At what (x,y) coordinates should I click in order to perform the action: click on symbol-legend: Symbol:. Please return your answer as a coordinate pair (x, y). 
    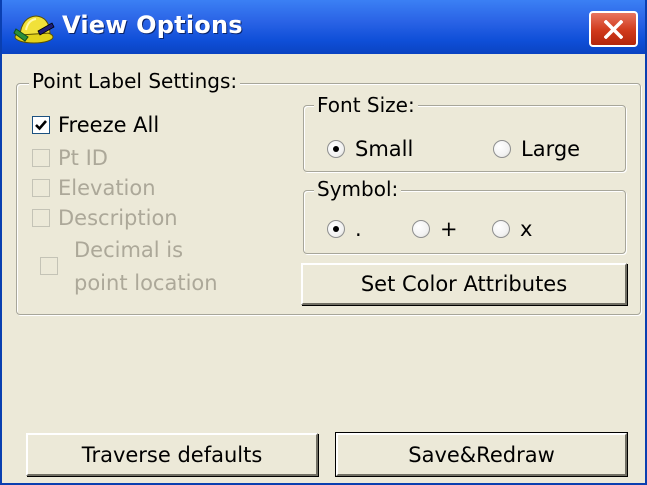
    Looking at the image, I should click on (358, 189).